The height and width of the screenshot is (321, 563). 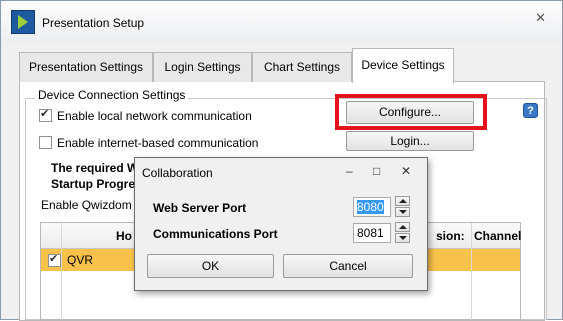 I want to click on close-icon: ✕, so click(x=540, y=18).